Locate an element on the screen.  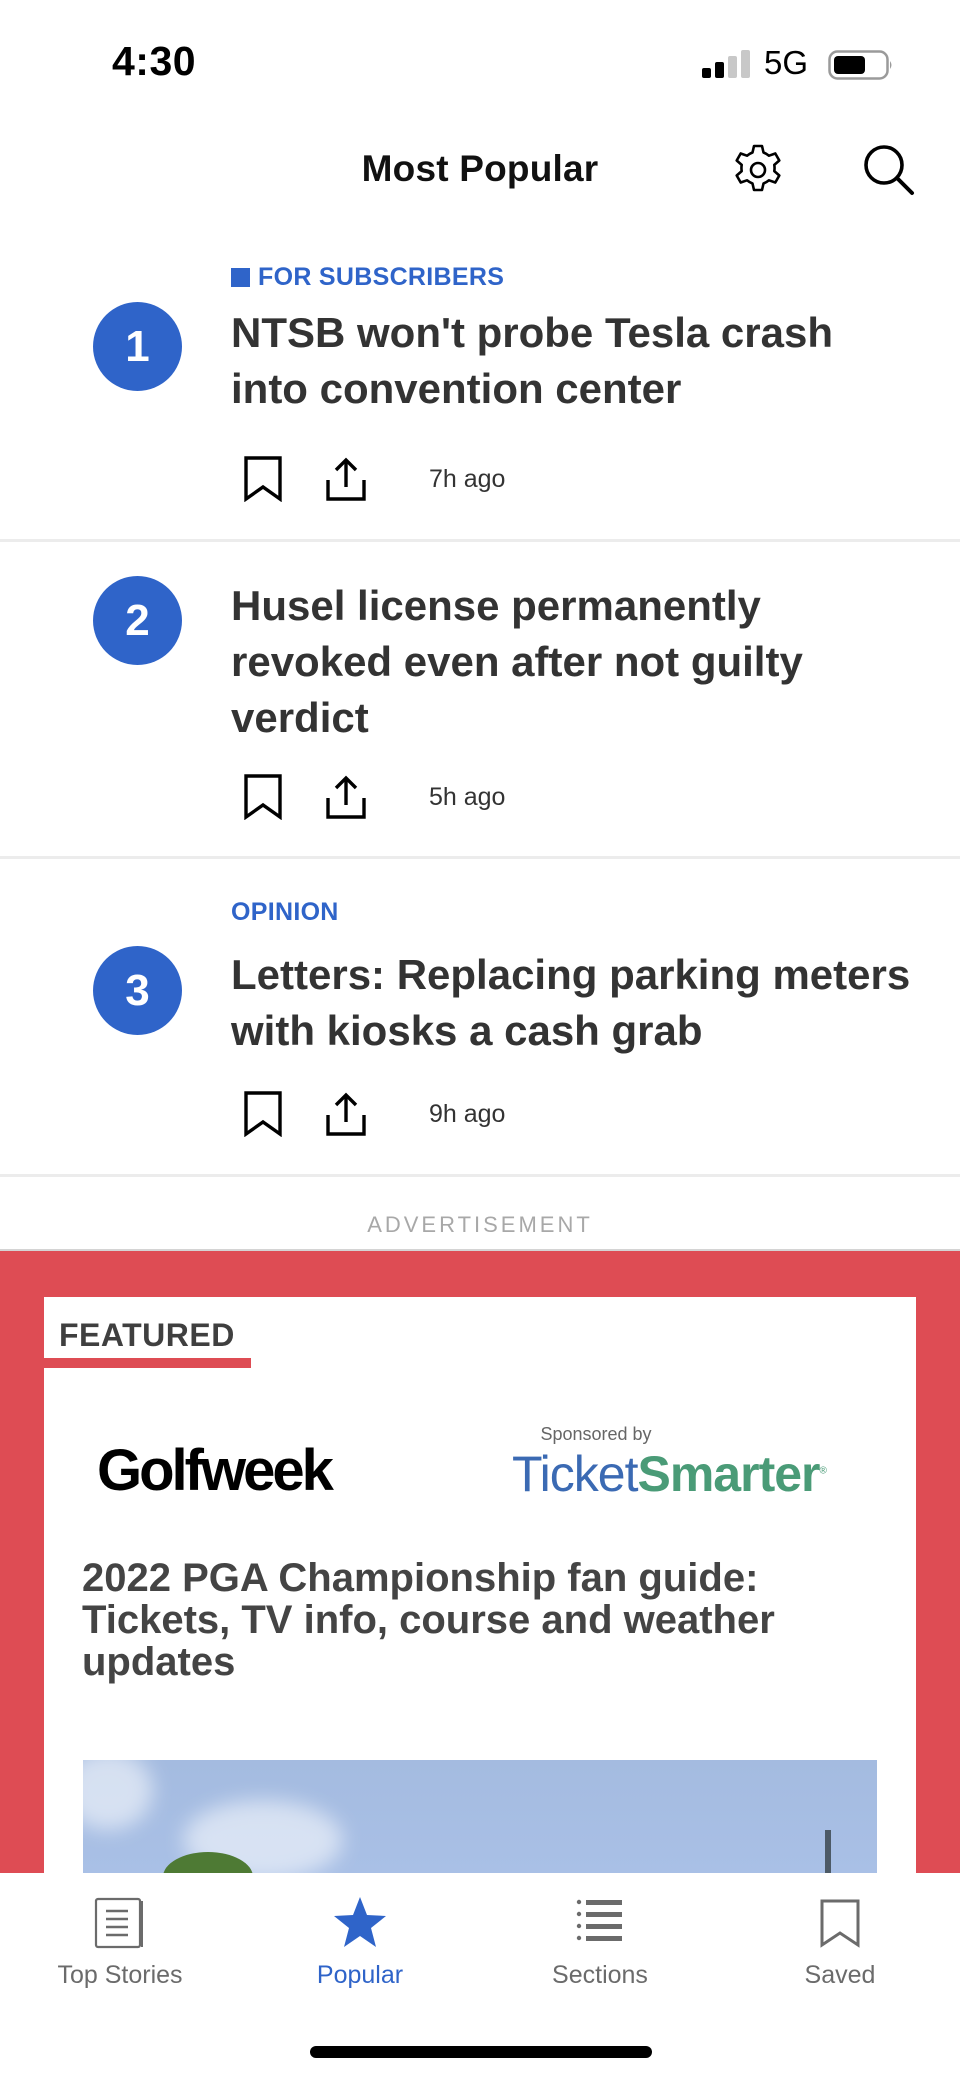
search-icon is located at coordinates (889, 170).